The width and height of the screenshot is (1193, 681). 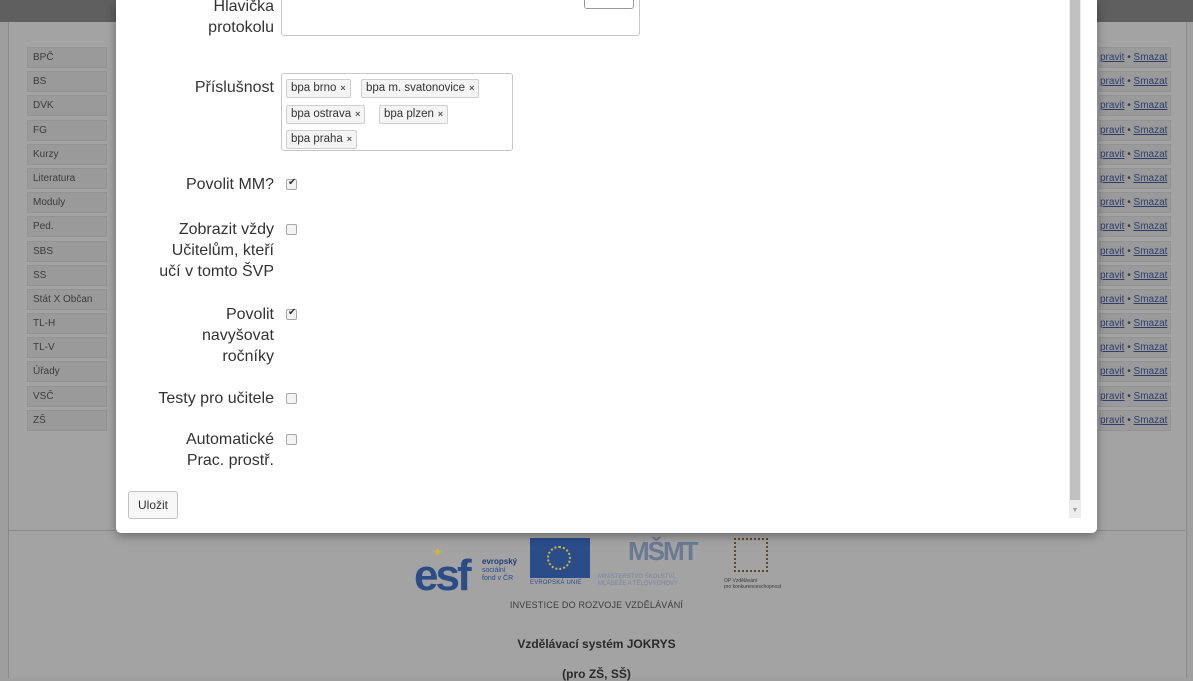 I want to click on op-mark-icon, so click(x=751, y=555).